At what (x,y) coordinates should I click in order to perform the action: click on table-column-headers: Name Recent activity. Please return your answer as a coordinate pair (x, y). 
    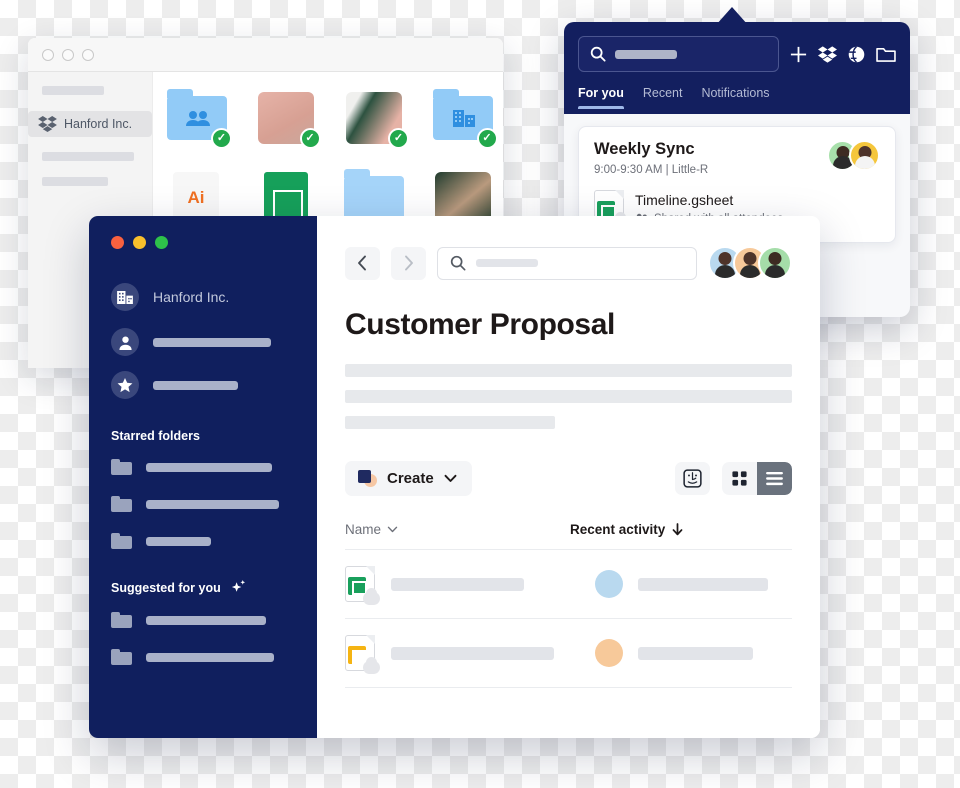
    Looking at the image, I should click on (568, 536).